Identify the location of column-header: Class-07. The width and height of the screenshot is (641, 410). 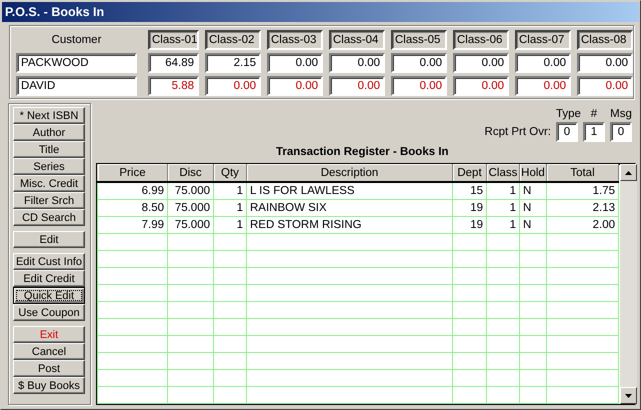
(543, 40).